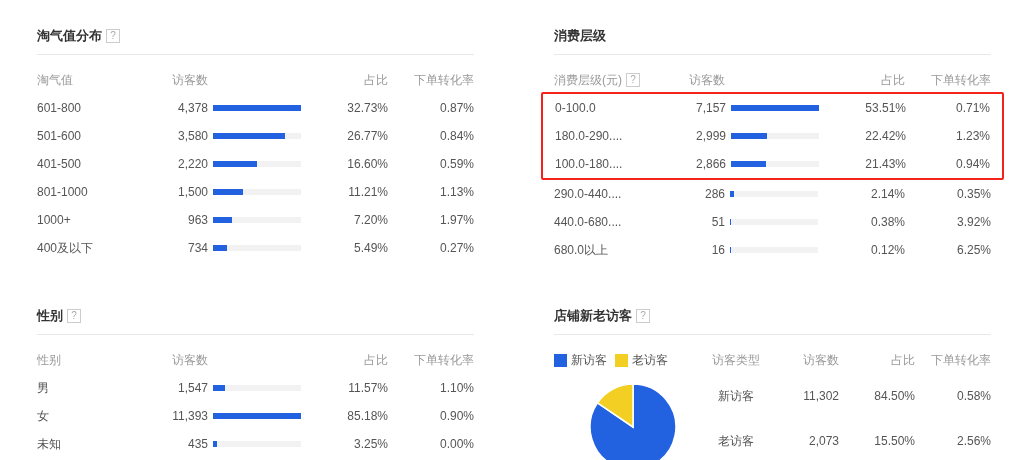 This screenshot has width=1028, height=460. What do you see at coordinates (736, 396) in the screenshot?
I see `visitor-type: 新访客` at bounding box center [736, 396].